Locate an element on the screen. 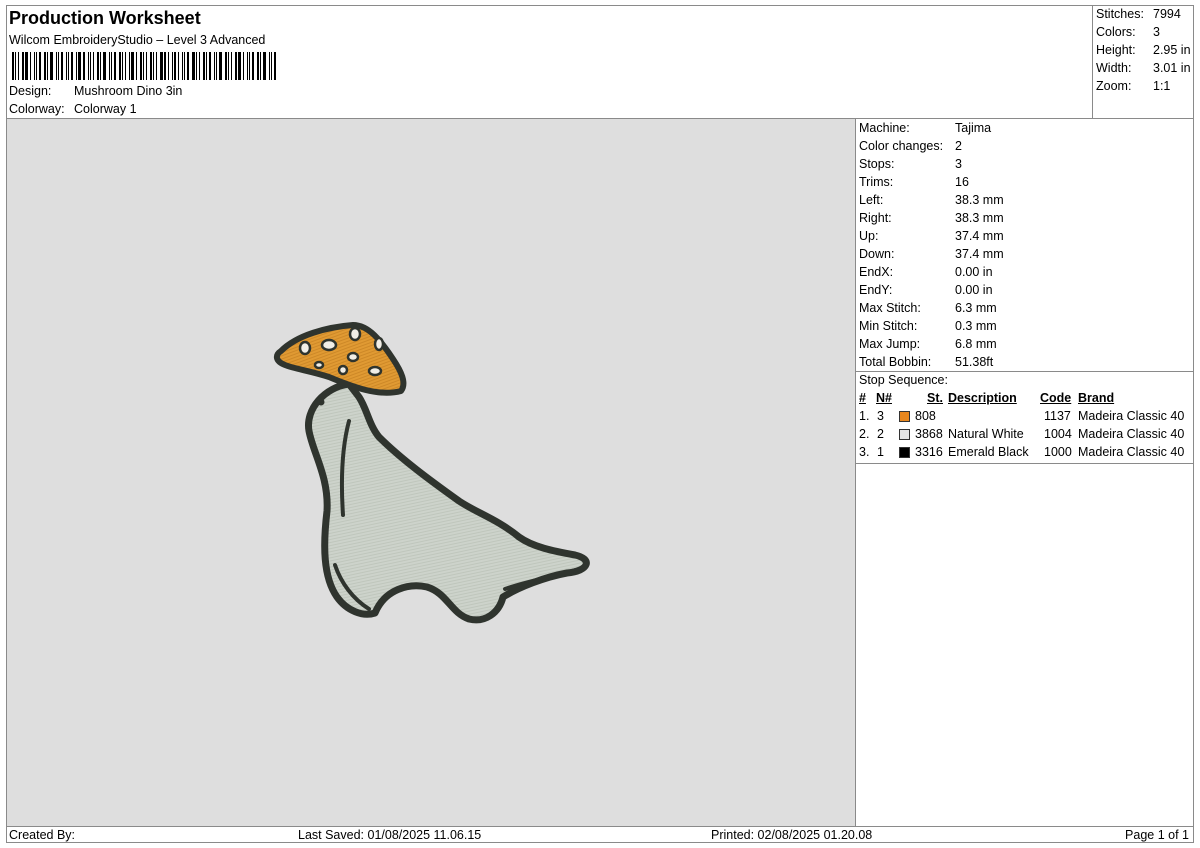  detail-label: Total Bobbin: is located at coordinates (895, 362).